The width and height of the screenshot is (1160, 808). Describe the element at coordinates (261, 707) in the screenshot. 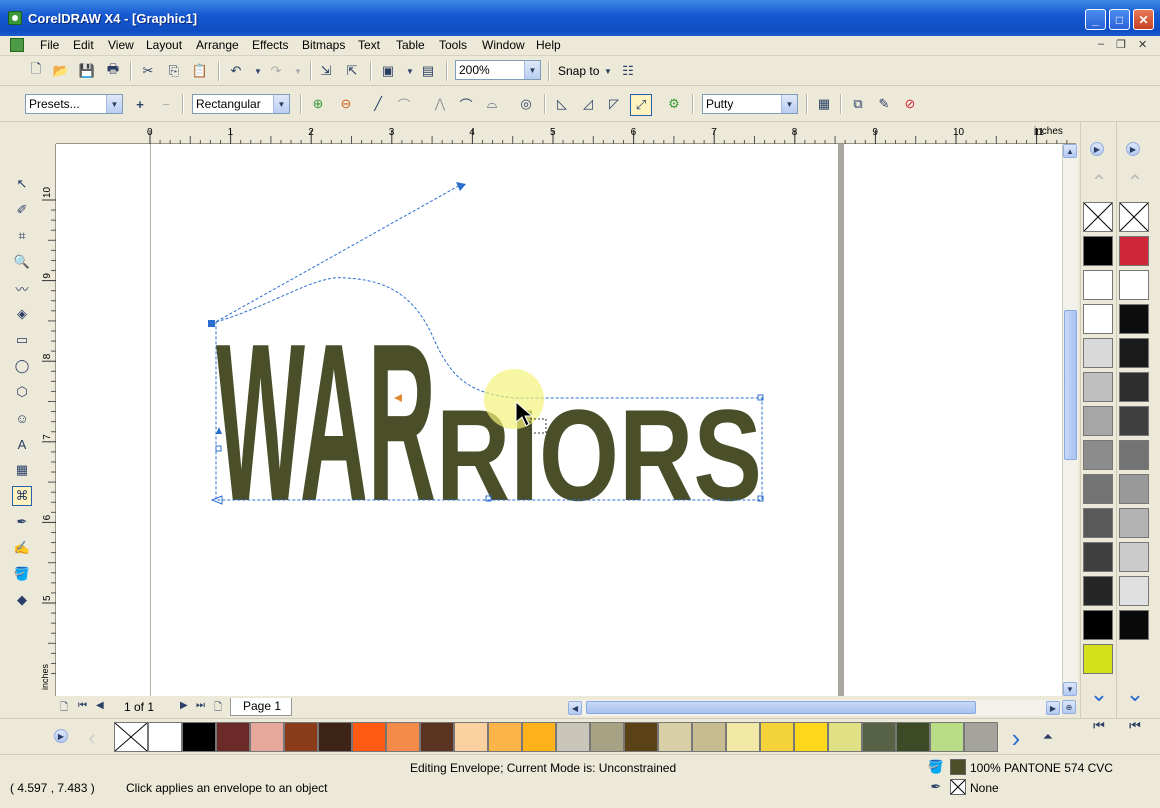

I see `page-tab-1: Page 1` at that location.